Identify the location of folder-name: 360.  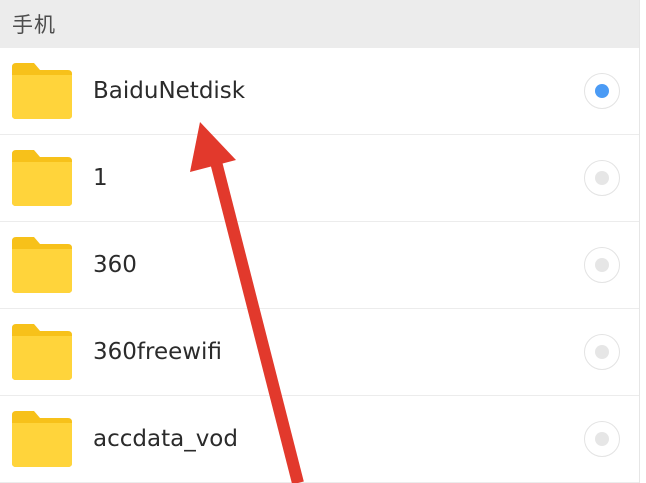
(115, 265).